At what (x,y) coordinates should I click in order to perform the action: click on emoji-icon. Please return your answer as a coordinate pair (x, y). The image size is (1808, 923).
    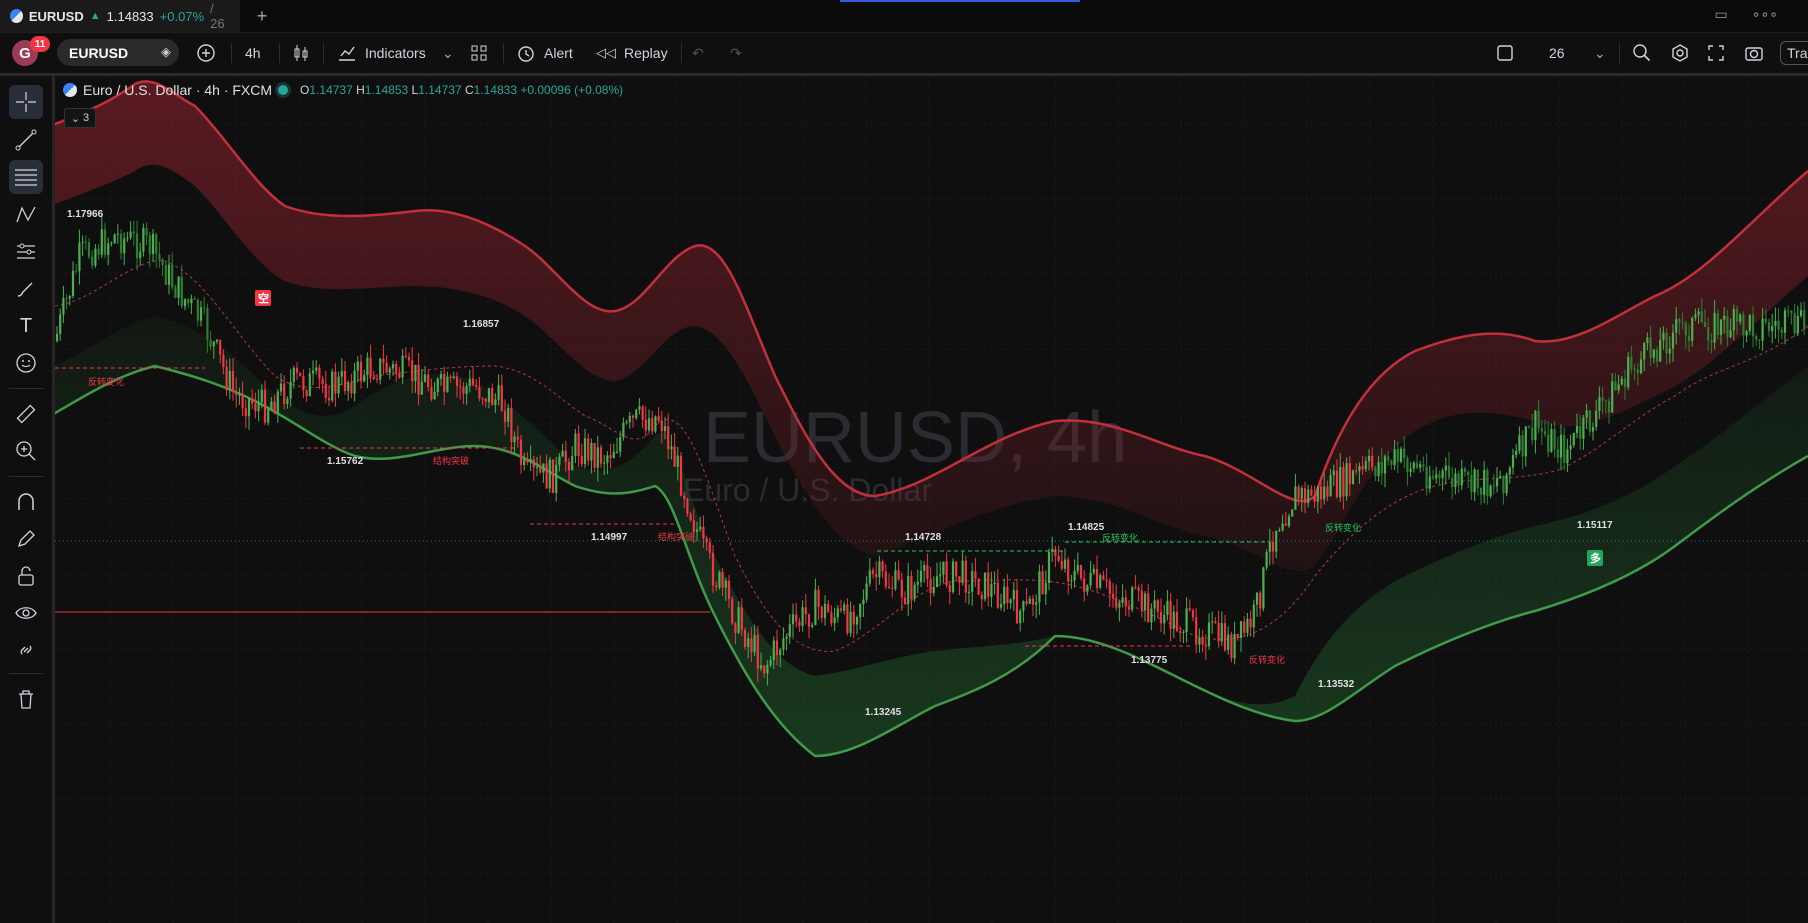
    Looking at the image, I should click on (26, 363).